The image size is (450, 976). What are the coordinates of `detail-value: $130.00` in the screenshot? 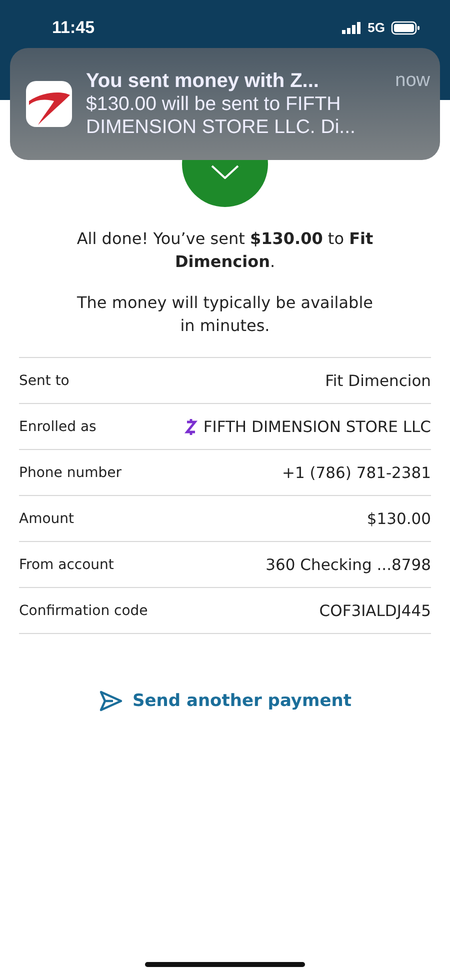 It's located at (398, 519).